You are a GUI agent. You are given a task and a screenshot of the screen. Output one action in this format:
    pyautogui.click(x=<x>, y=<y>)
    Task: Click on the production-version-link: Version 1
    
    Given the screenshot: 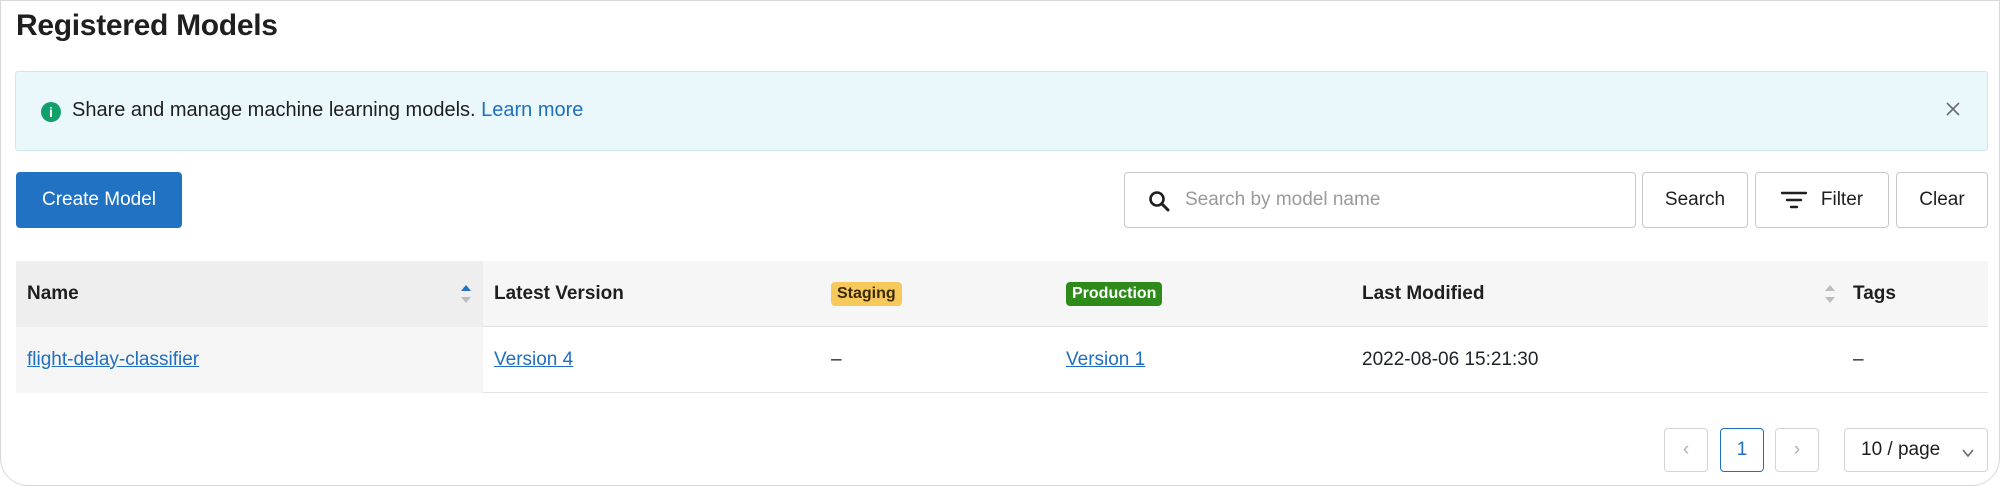 What is the action you would take?
    pyautogui.click(x=1105, y=360)
    